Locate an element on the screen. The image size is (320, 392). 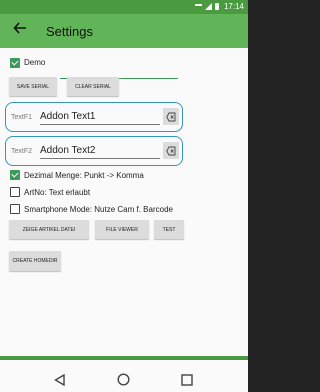
signal-icon is located at coordinates (208, 6).